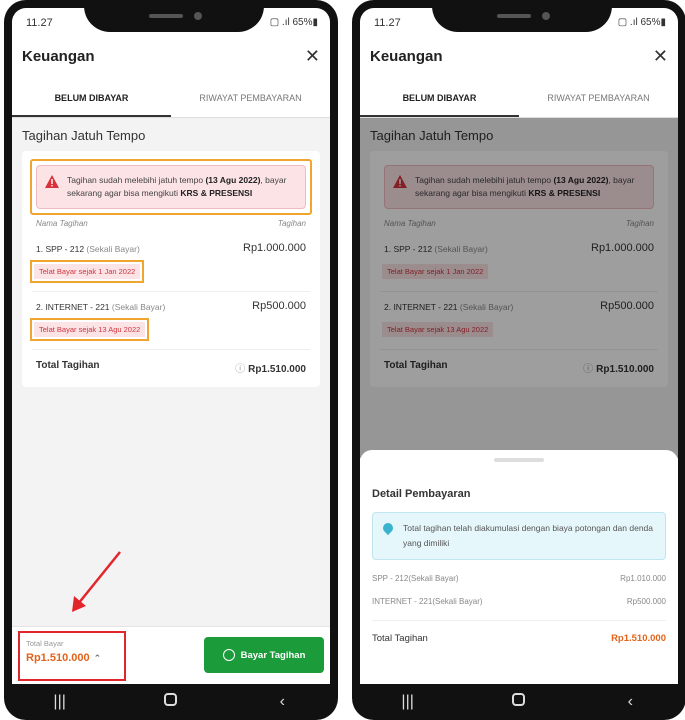  I want to click on warning-icon, so click(52, 181).